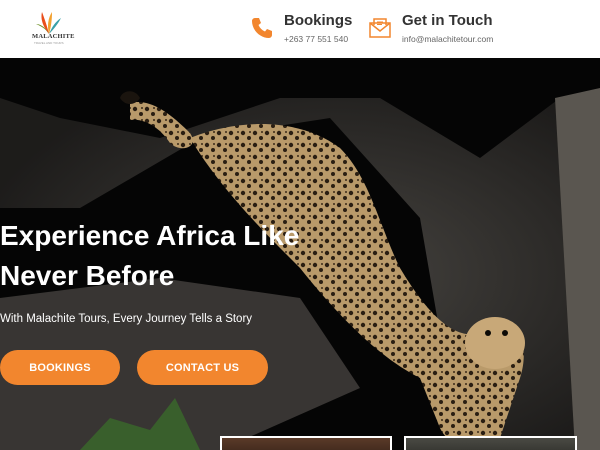  Describe the element at coordinates (60, 30) in the screenshot. I see `site-logo: MALACHITE TRAVEL AND TOURS` at that location.